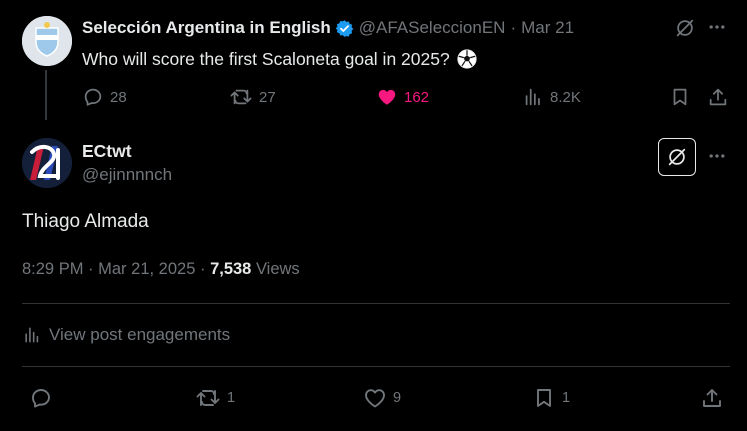 The image size is (747, 431). What do you see at coordinates (52, 269) in the screenshot?
I see `post-time: 8:29 PM` at bounding box center [52, 269].